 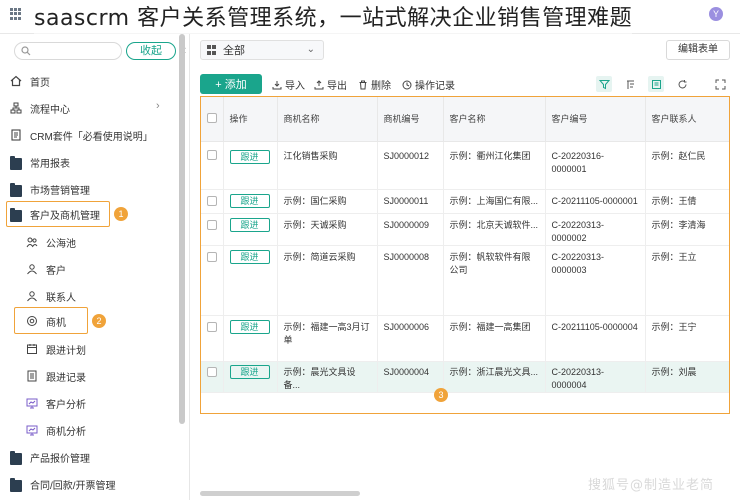 What do you see at coordinates (410, 377) in the screenshot?
I see `cell-opportunity-id: SJ0000004` at bounding box center [410, 377].